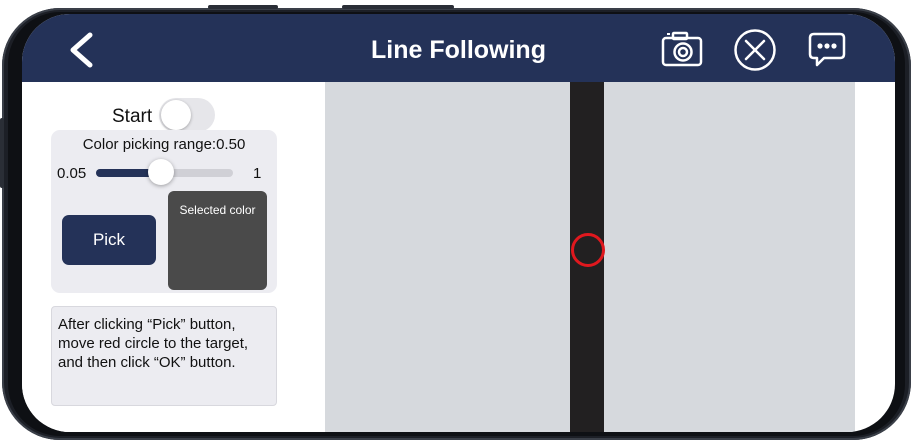 Image resolution: width=915 pixels, height=445 pixels. Describe the element at coordinates (257, 173) in the screenshot. I see `slider-max-label: 1` at that location.